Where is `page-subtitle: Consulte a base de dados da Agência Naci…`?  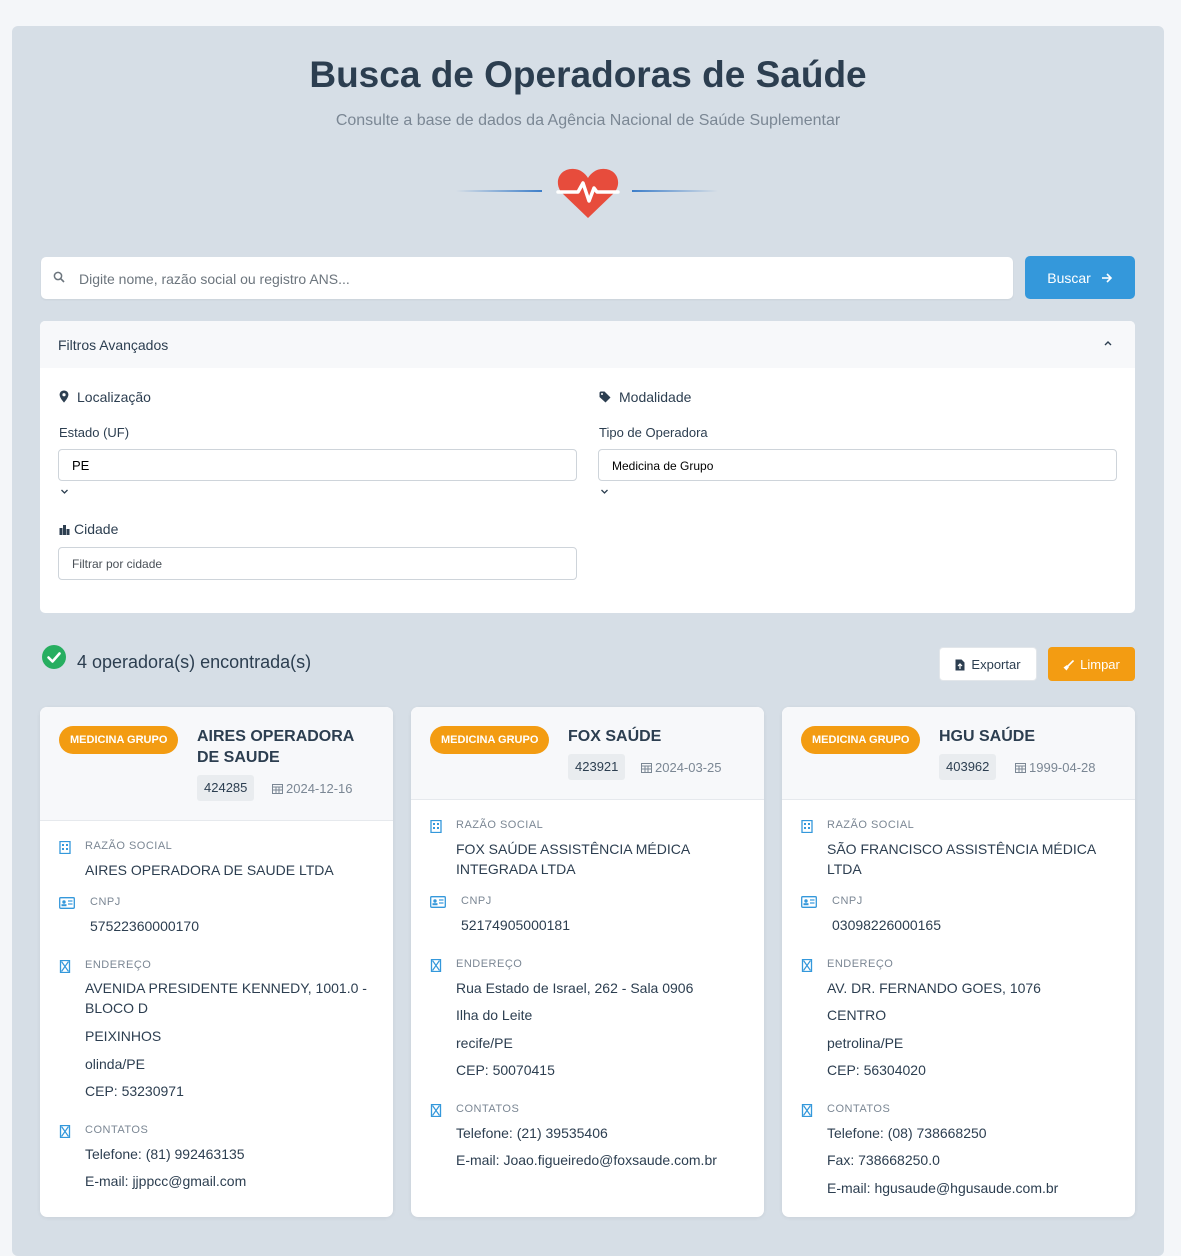
page-subtitle: Consulte a base de dados da Agência Naci… is located at coordinates (588, 120).